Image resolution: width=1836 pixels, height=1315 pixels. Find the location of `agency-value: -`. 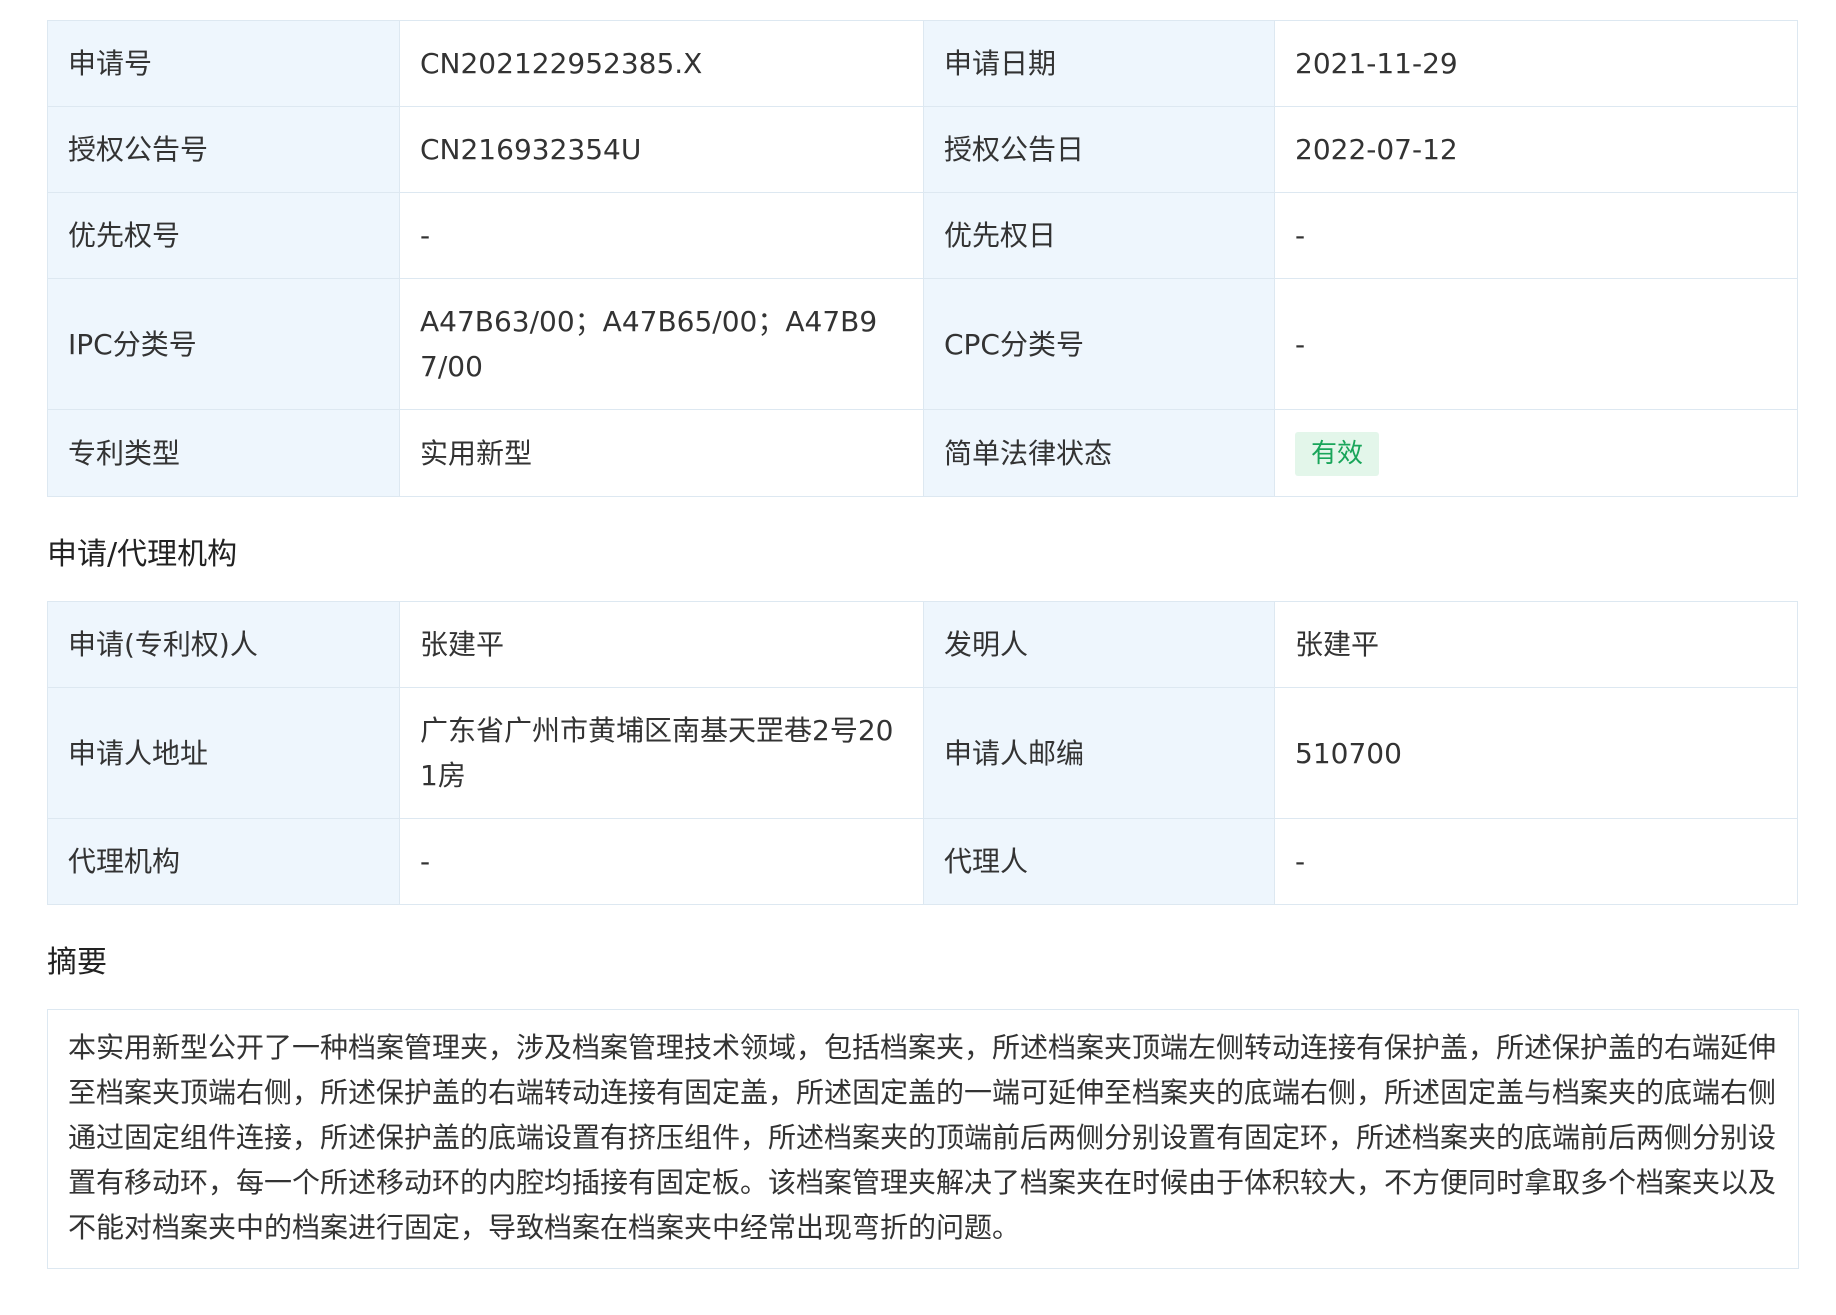

agency-value: - is located at coordinates (661, 861).